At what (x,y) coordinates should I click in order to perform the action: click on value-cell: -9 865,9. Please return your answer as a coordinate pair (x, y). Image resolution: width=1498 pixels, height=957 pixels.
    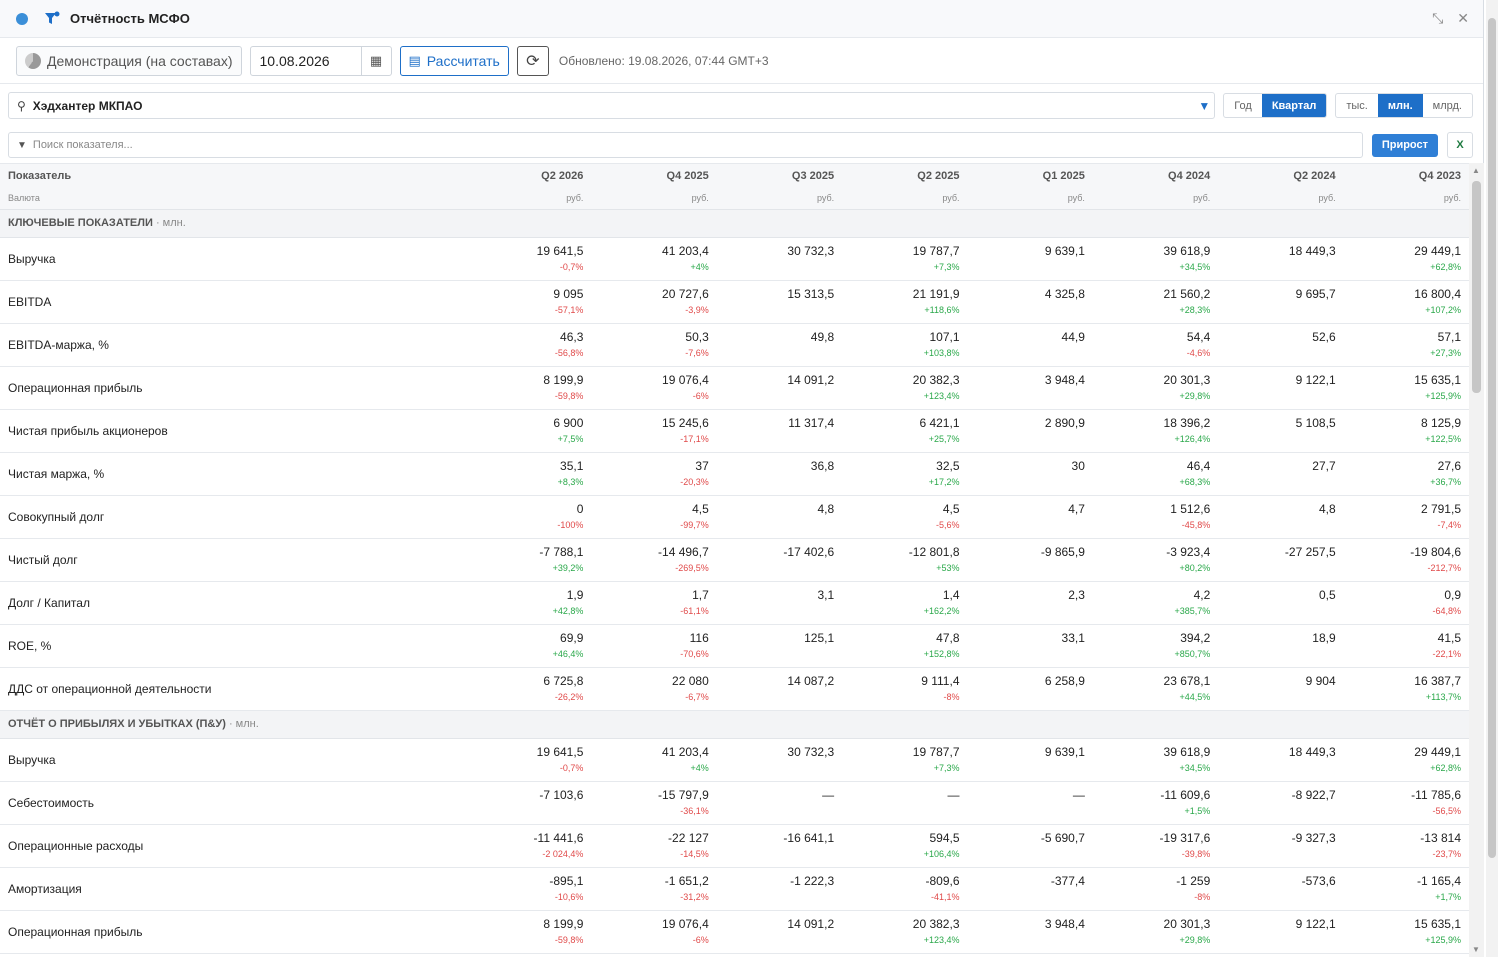
    Looking at the image, I should click on (1030, 560).